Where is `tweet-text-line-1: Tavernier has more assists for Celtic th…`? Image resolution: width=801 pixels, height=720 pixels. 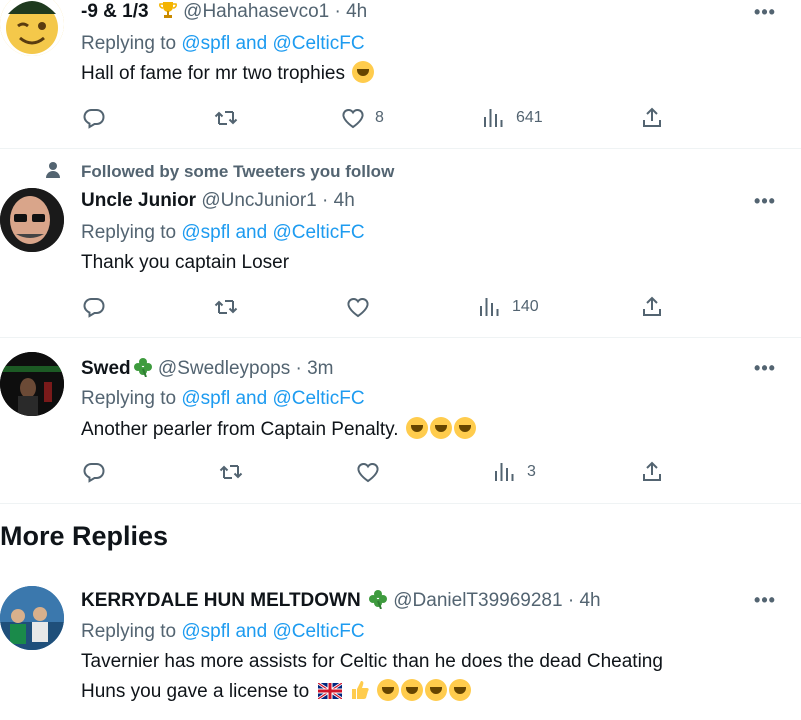 tweet-text-line-1: Tavernier has more assists for Celtic th… is located at coordinates (372, 661).